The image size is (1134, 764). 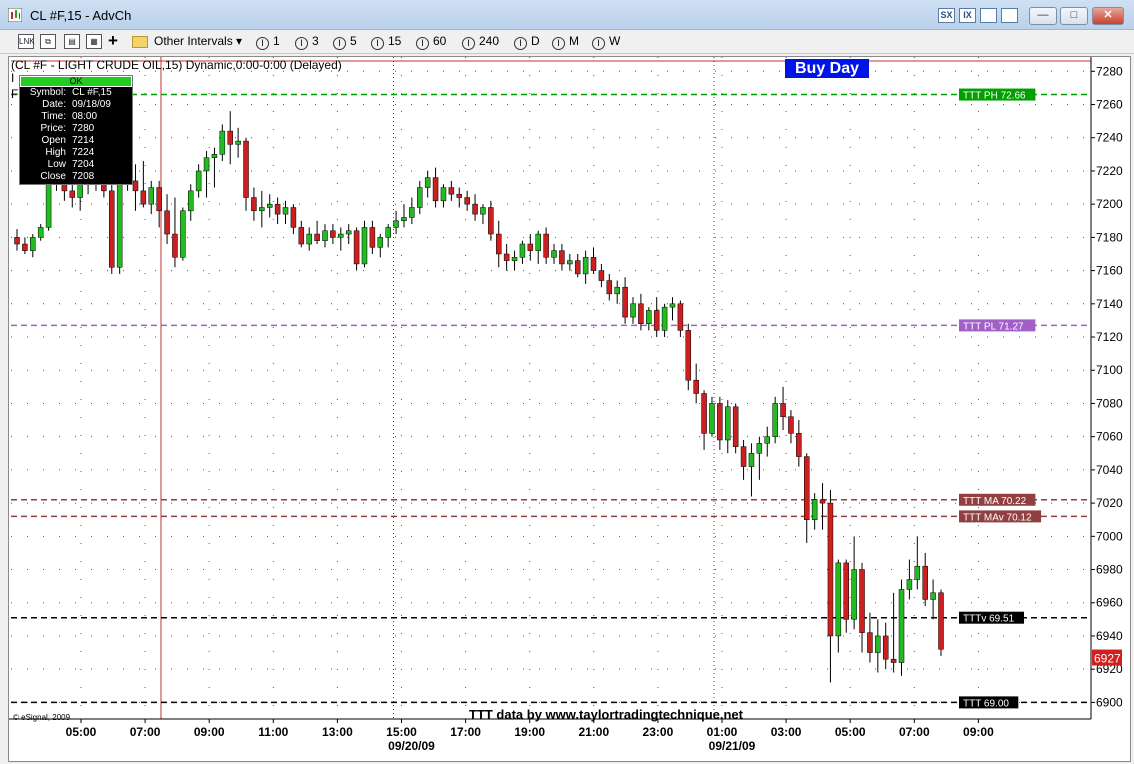 I want to click on side-letter-i: I, so click(x=13, y=78).